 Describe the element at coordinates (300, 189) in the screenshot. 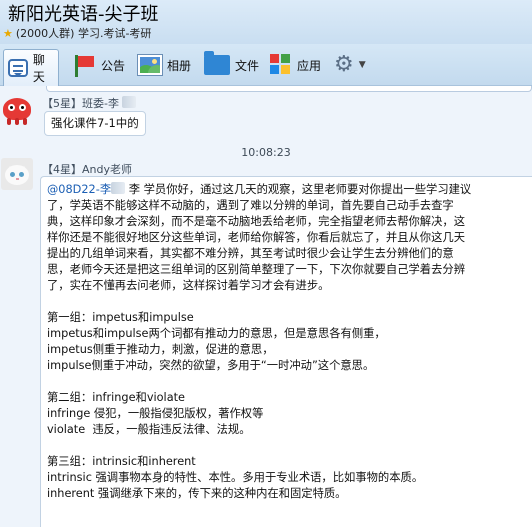

I see `message-line: 李 学员你好，通过这几天的观察，这里老师要对你提出一些学习建议` at that location.